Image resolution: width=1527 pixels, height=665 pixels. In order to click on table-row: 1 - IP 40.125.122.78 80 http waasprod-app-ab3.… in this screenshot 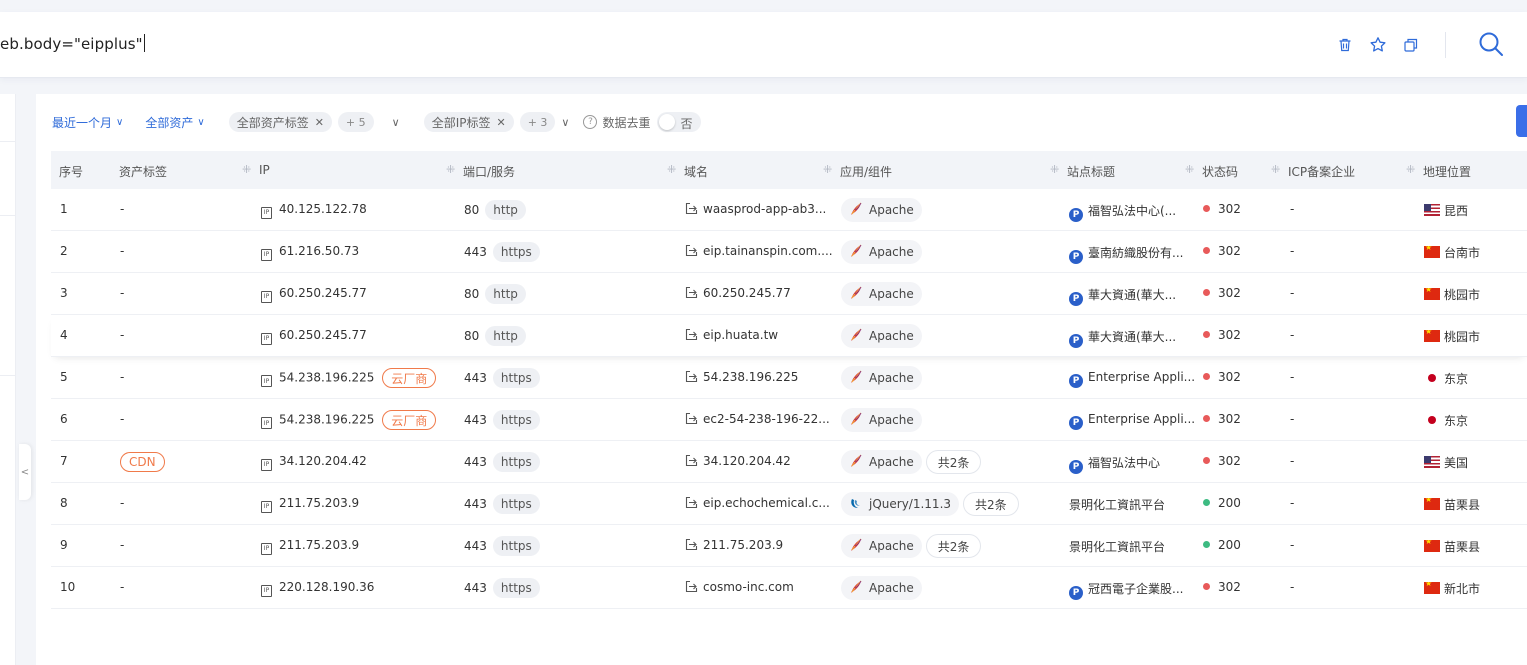, I will do `click(789, 210)`.